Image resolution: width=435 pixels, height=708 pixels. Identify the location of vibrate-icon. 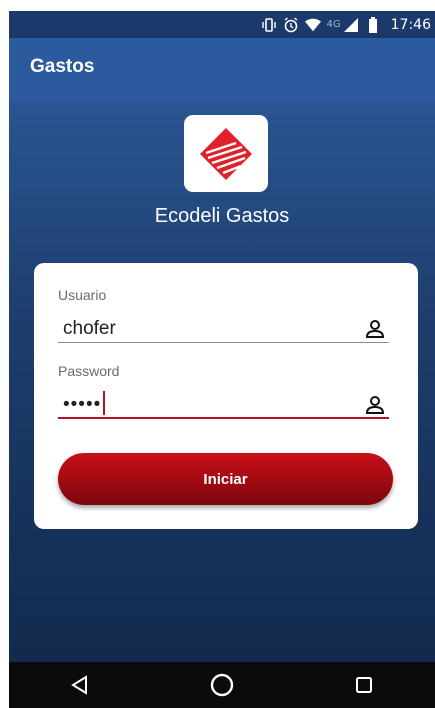
(269, 25).